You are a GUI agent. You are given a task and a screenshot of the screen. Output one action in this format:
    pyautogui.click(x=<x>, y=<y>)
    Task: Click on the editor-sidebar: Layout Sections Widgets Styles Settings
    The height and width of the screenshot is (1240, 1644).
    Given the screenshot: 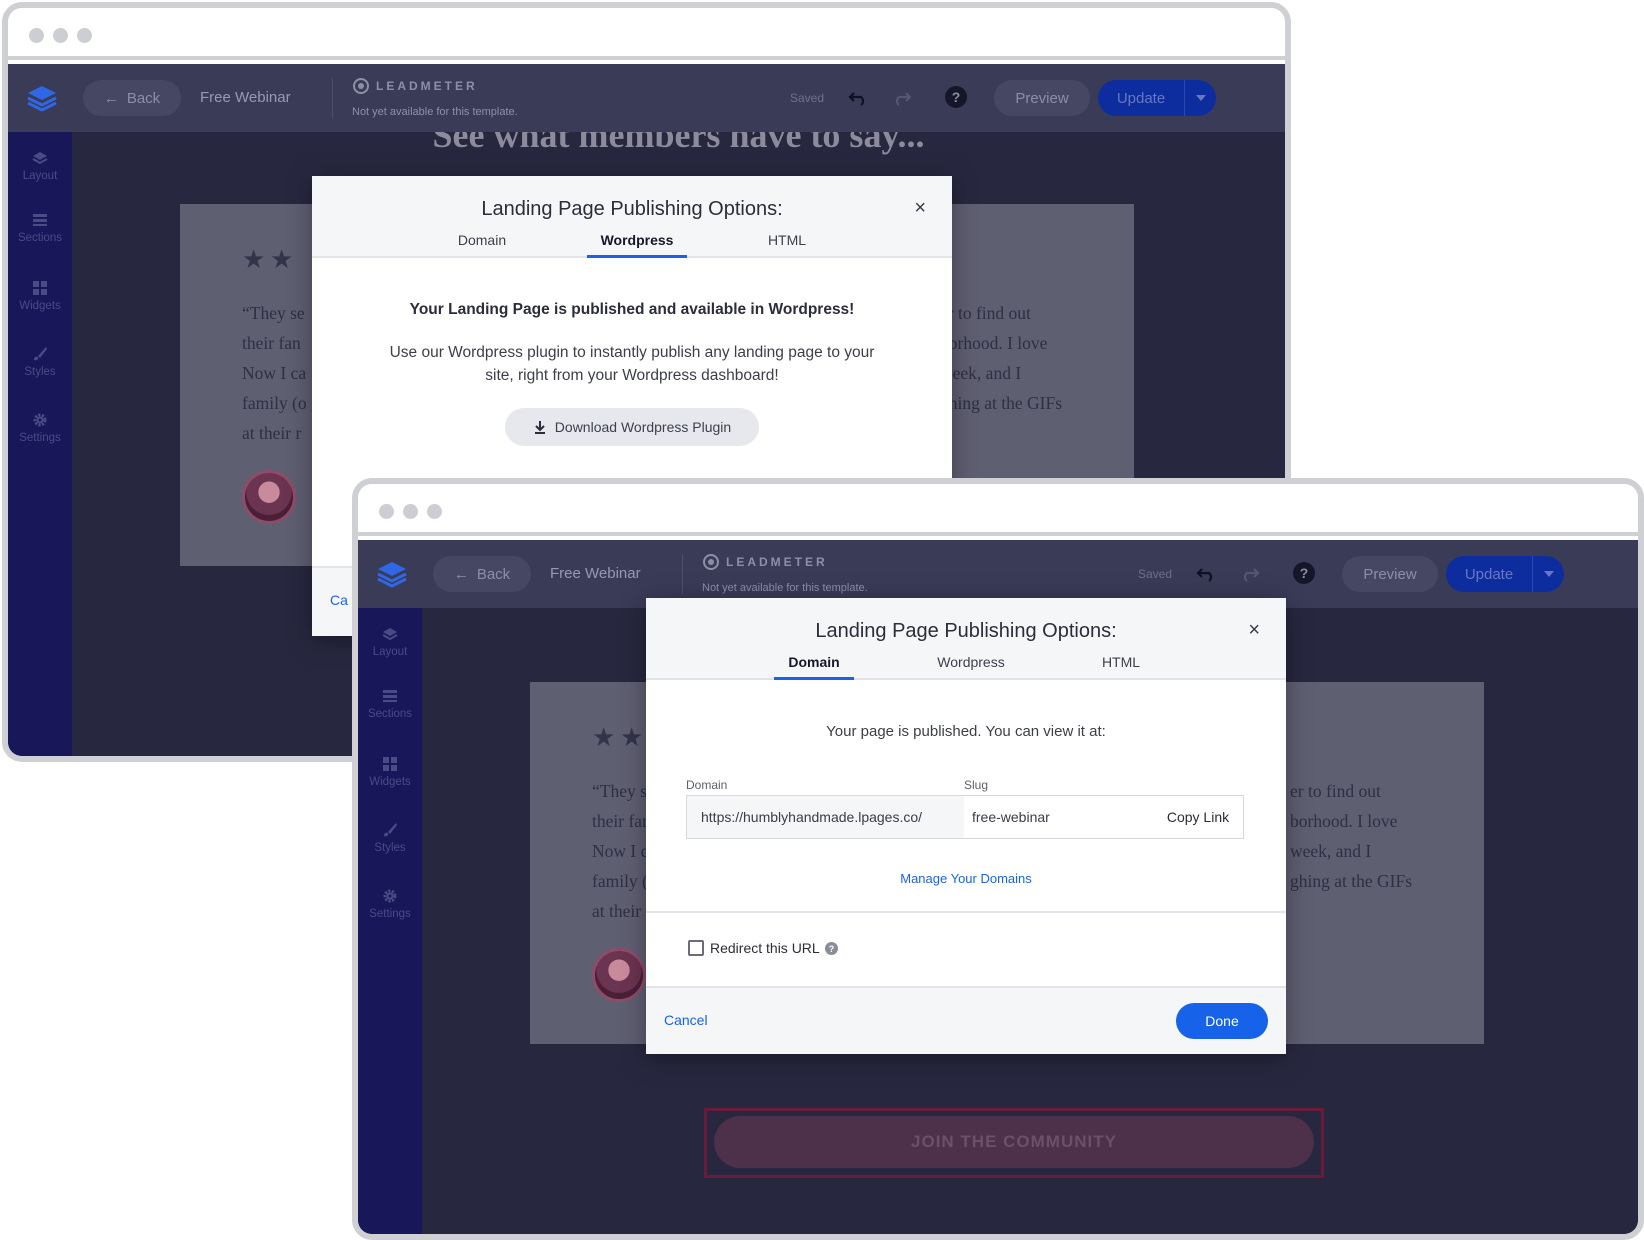 What is the action you would take?
    pyautogui.click(x=40, y=444)
    